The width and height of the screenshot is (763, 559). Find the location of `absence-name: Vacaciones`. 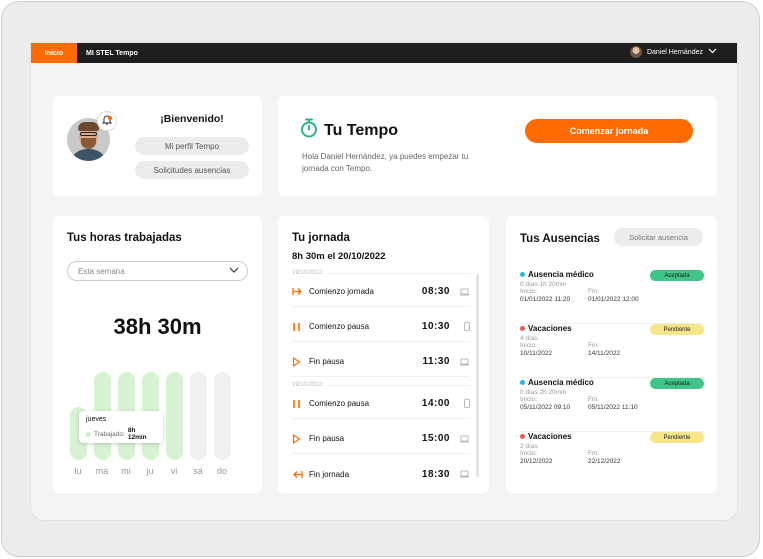

absence-name: Vacaciones is located at coordinates (550, 328).